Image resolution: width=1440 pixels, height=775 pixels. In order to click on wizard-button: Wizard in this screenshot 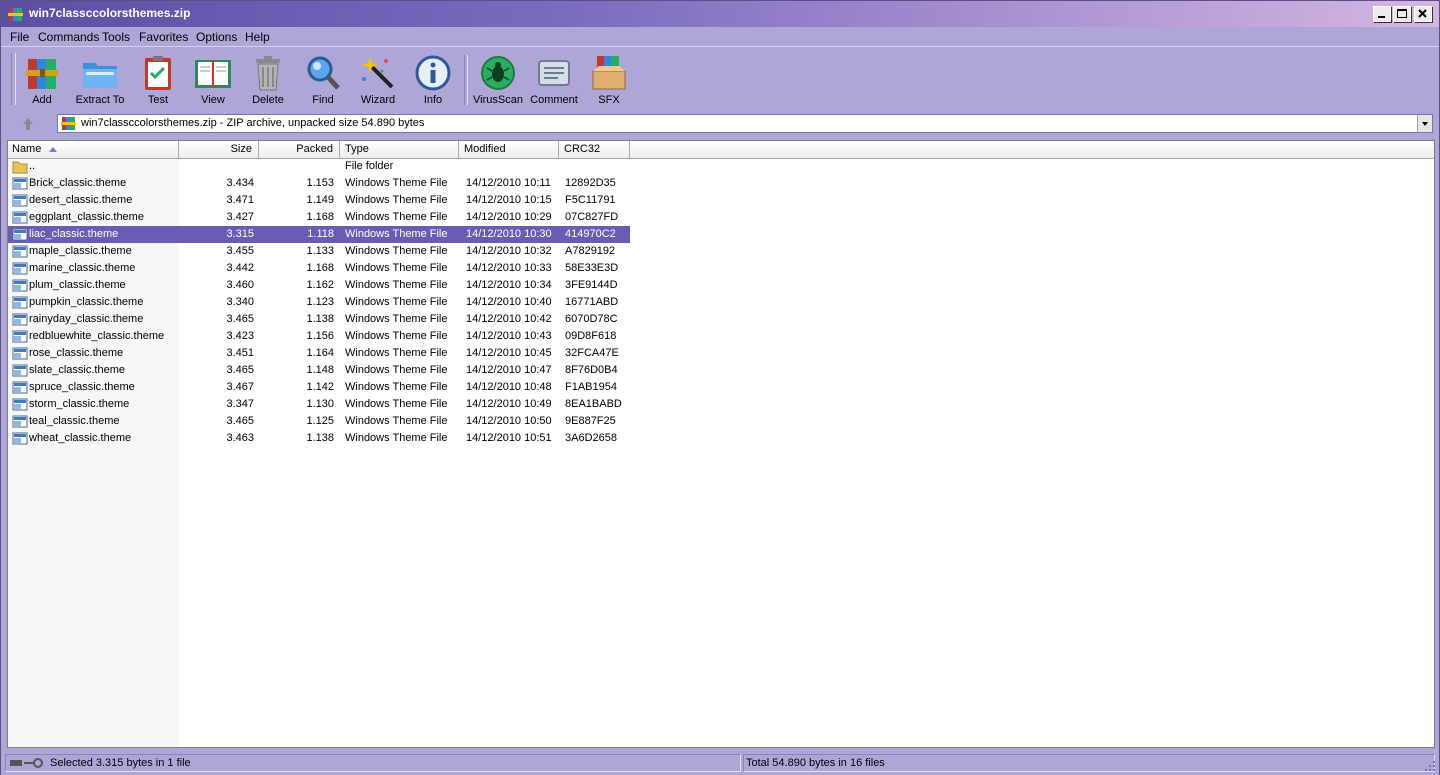, I will do `click(378, 80)`.